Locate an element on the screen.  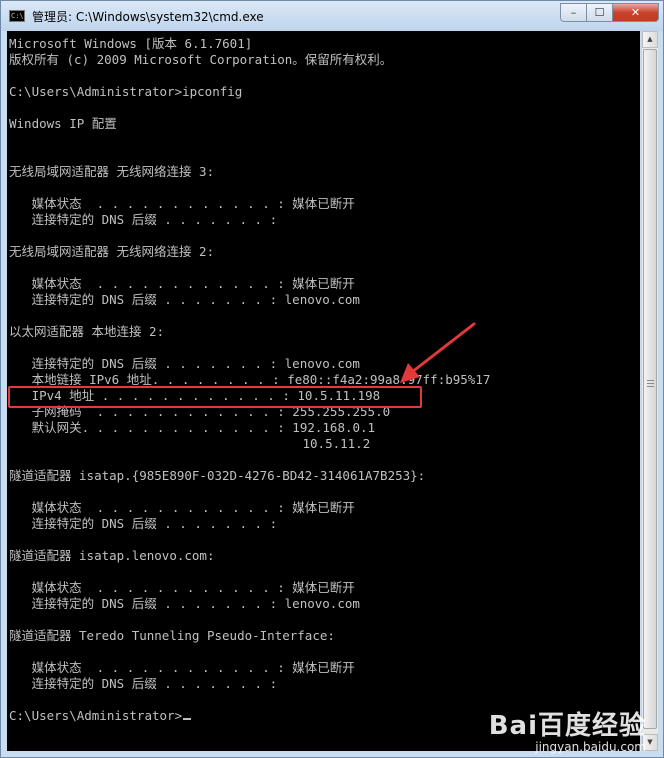
watermark-url: jingyan.baidu.com is located at coordinates (590, 747).